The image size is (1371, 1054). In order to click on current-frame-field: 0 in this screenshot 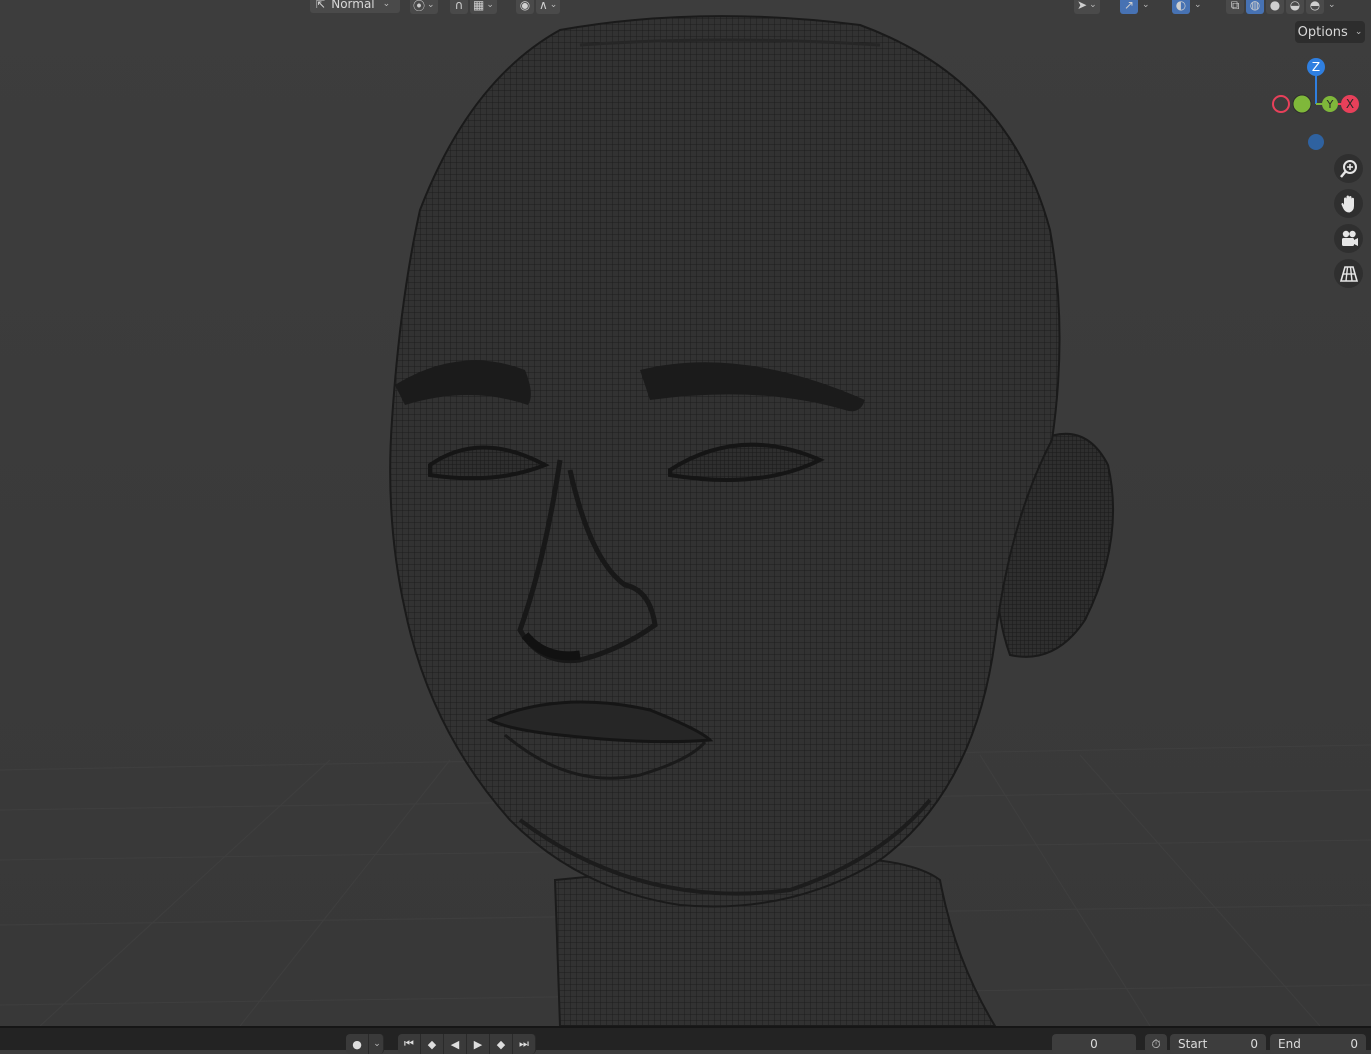, I will do `click(1094, 1044)`.